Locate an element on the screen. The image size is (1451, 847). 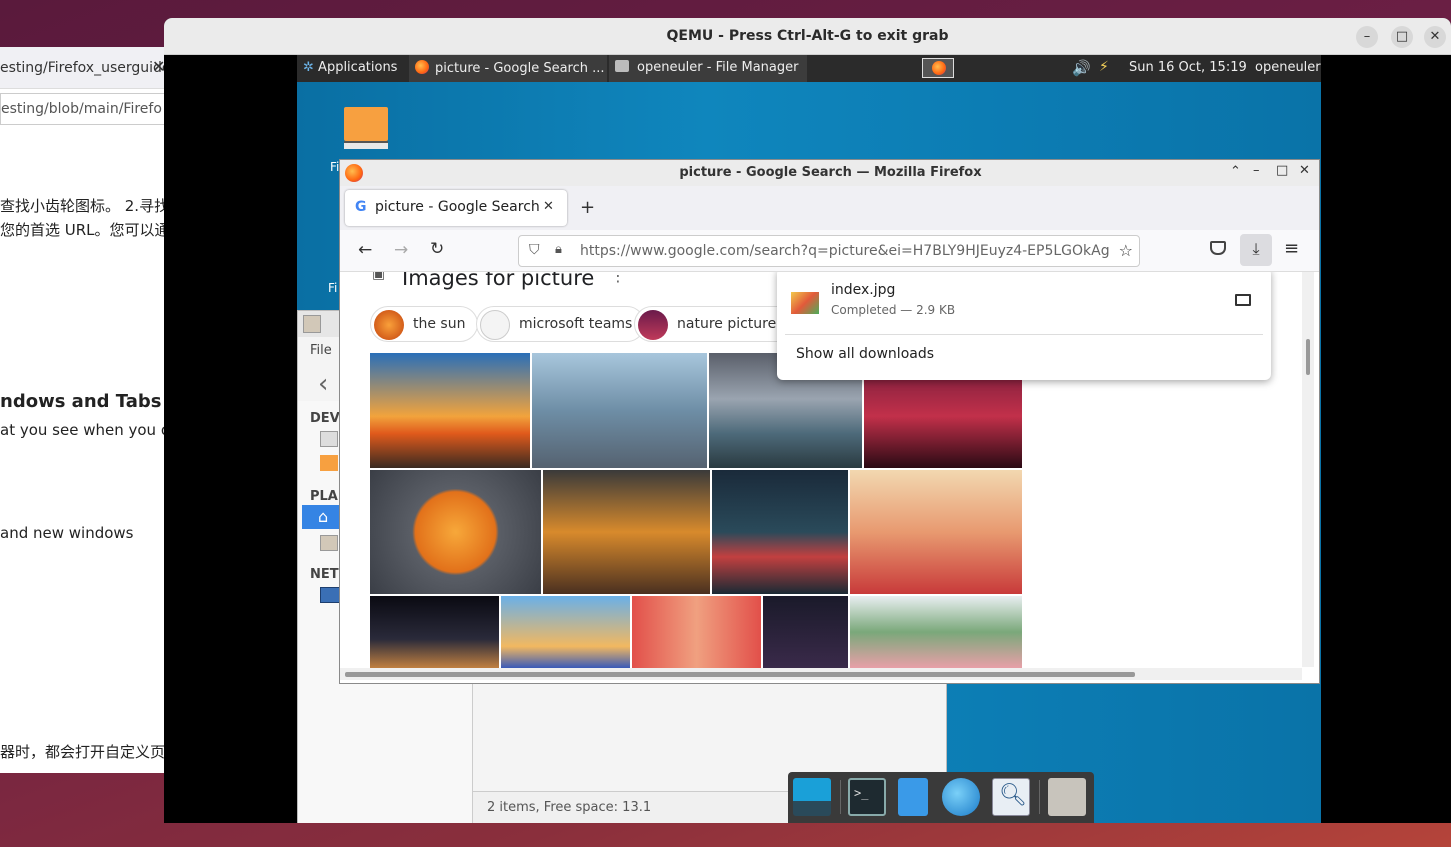
host-text-line: 器时，都会打开自定义页 is located at coordinates (82, 752).